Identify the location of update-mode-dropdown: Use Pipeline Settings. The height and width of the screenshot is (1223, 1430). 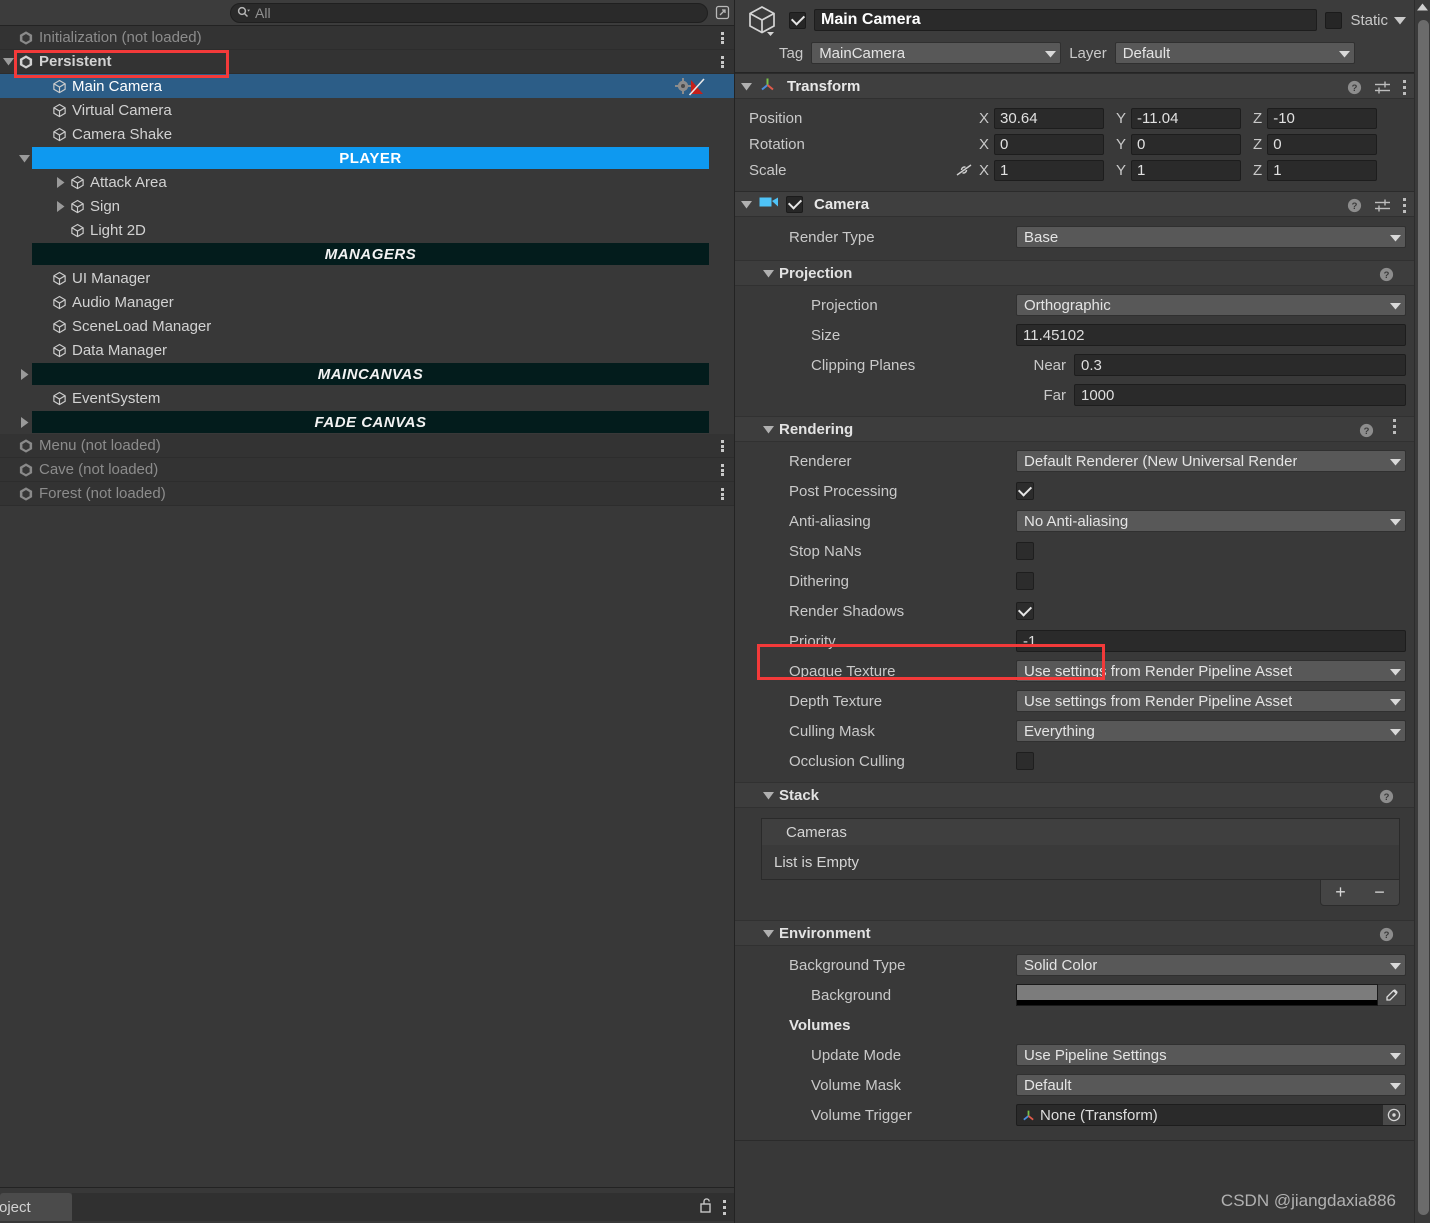
(1211, 1055).